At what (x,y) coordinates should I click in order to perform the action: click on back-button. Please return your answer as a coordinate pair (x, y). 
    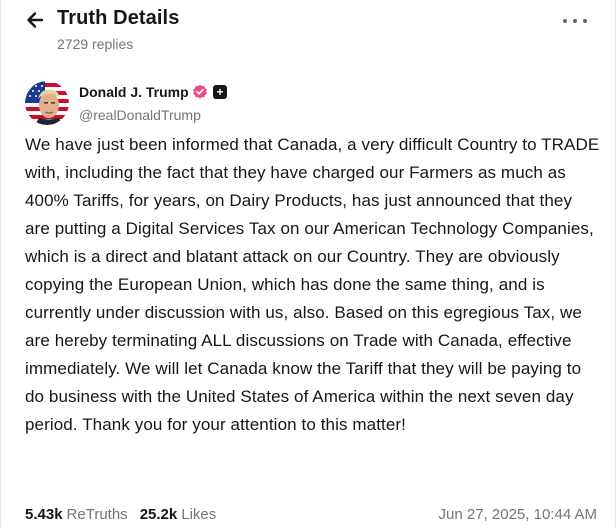
    Looking at the image, I should click on (37, 20).